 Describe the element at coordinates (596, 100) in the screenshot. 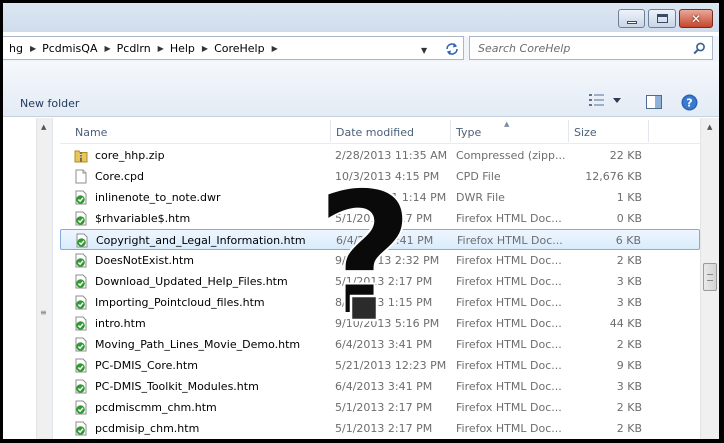

I see `details-view-icon` at that location.